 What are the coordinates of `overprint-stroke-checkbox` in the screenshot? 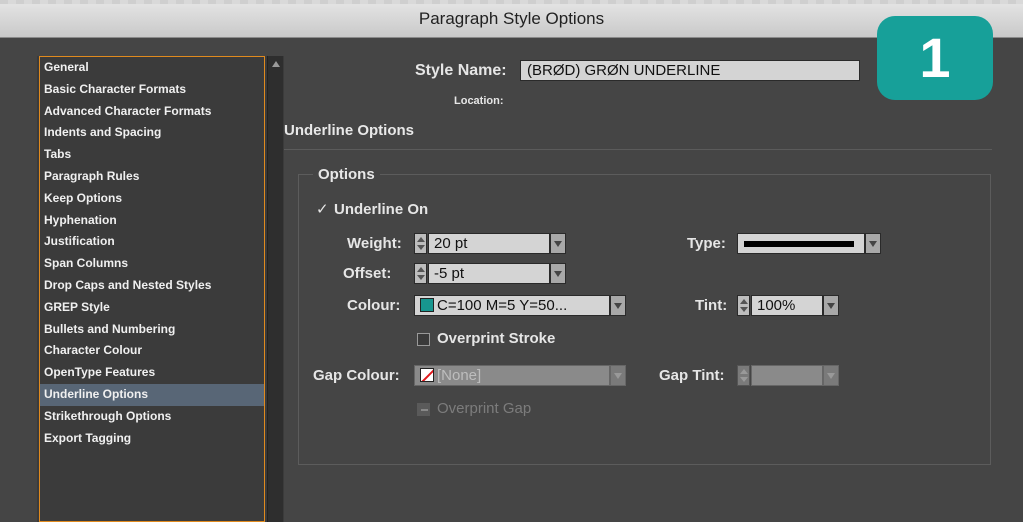 It's located at (423, 339).